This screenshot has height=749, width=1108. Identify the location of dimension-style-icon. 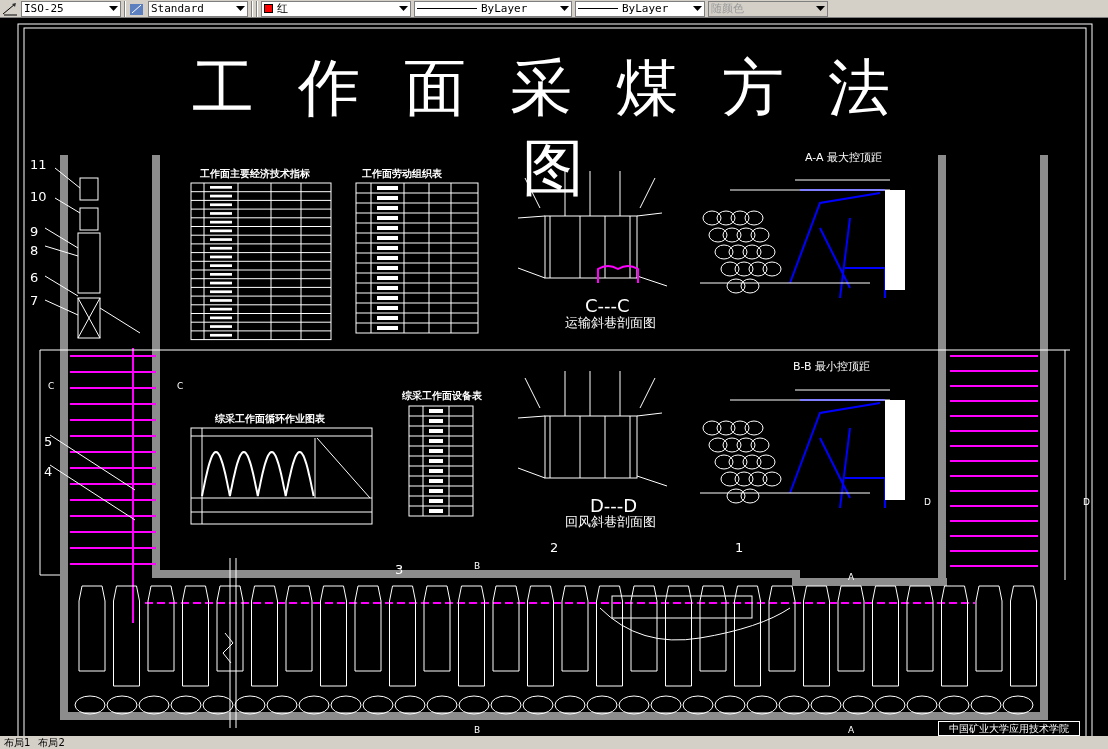
(10, 8).